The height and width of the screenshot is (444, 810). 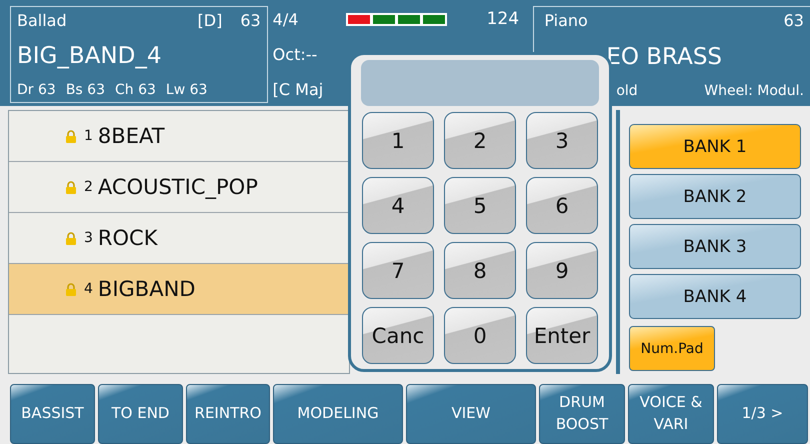 I want to click on numpad-key: 7, so click(x=398, y=270).